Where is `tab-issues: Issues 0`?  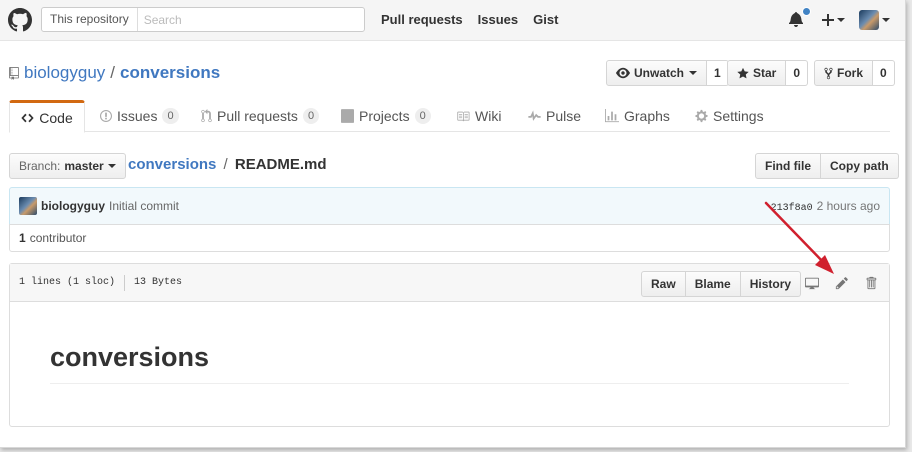 tab-issues: Issues 0 is located at coordinates (139, 116).